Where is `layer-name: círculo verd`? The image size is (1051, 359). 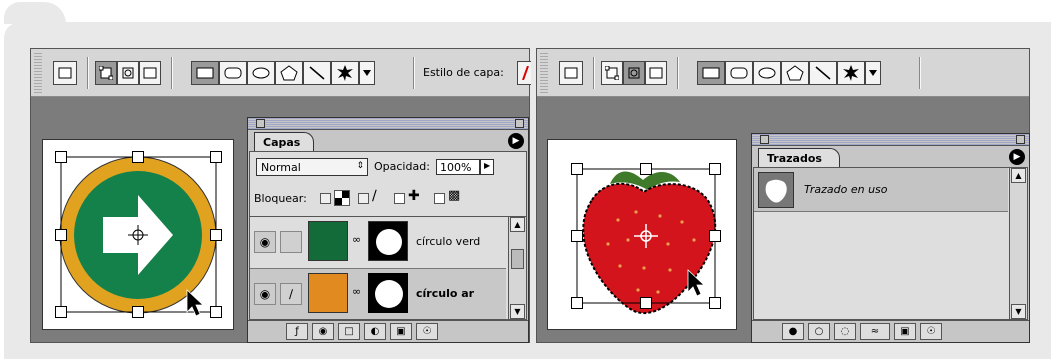
layer-name: círculo verd is located at coordinates (448, 241).